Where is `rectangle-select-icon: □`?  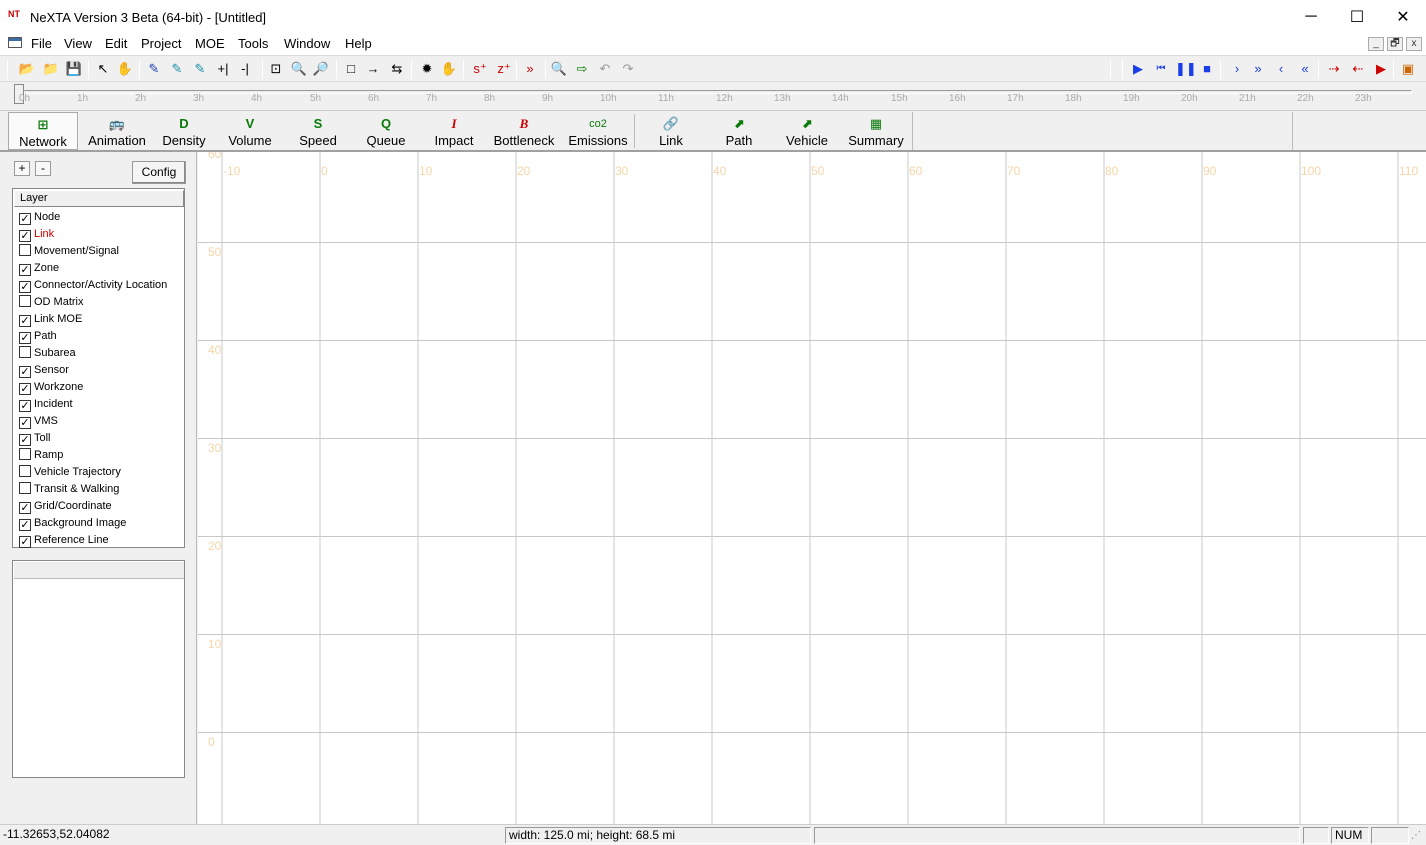
rectangle-select-icon: □ is located at coordinates (351, 69).